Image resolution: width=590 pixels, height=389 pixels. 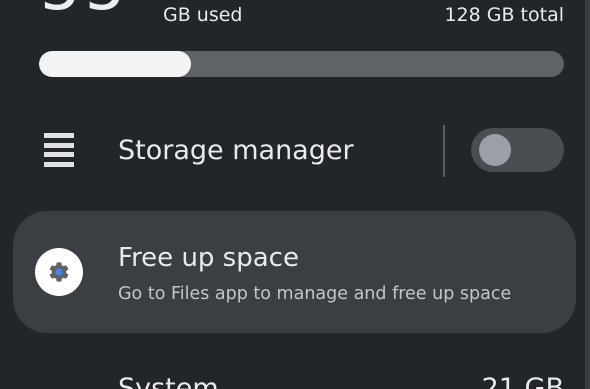 I want to click on storage-manager-toggle, so click(x=517, y=150).